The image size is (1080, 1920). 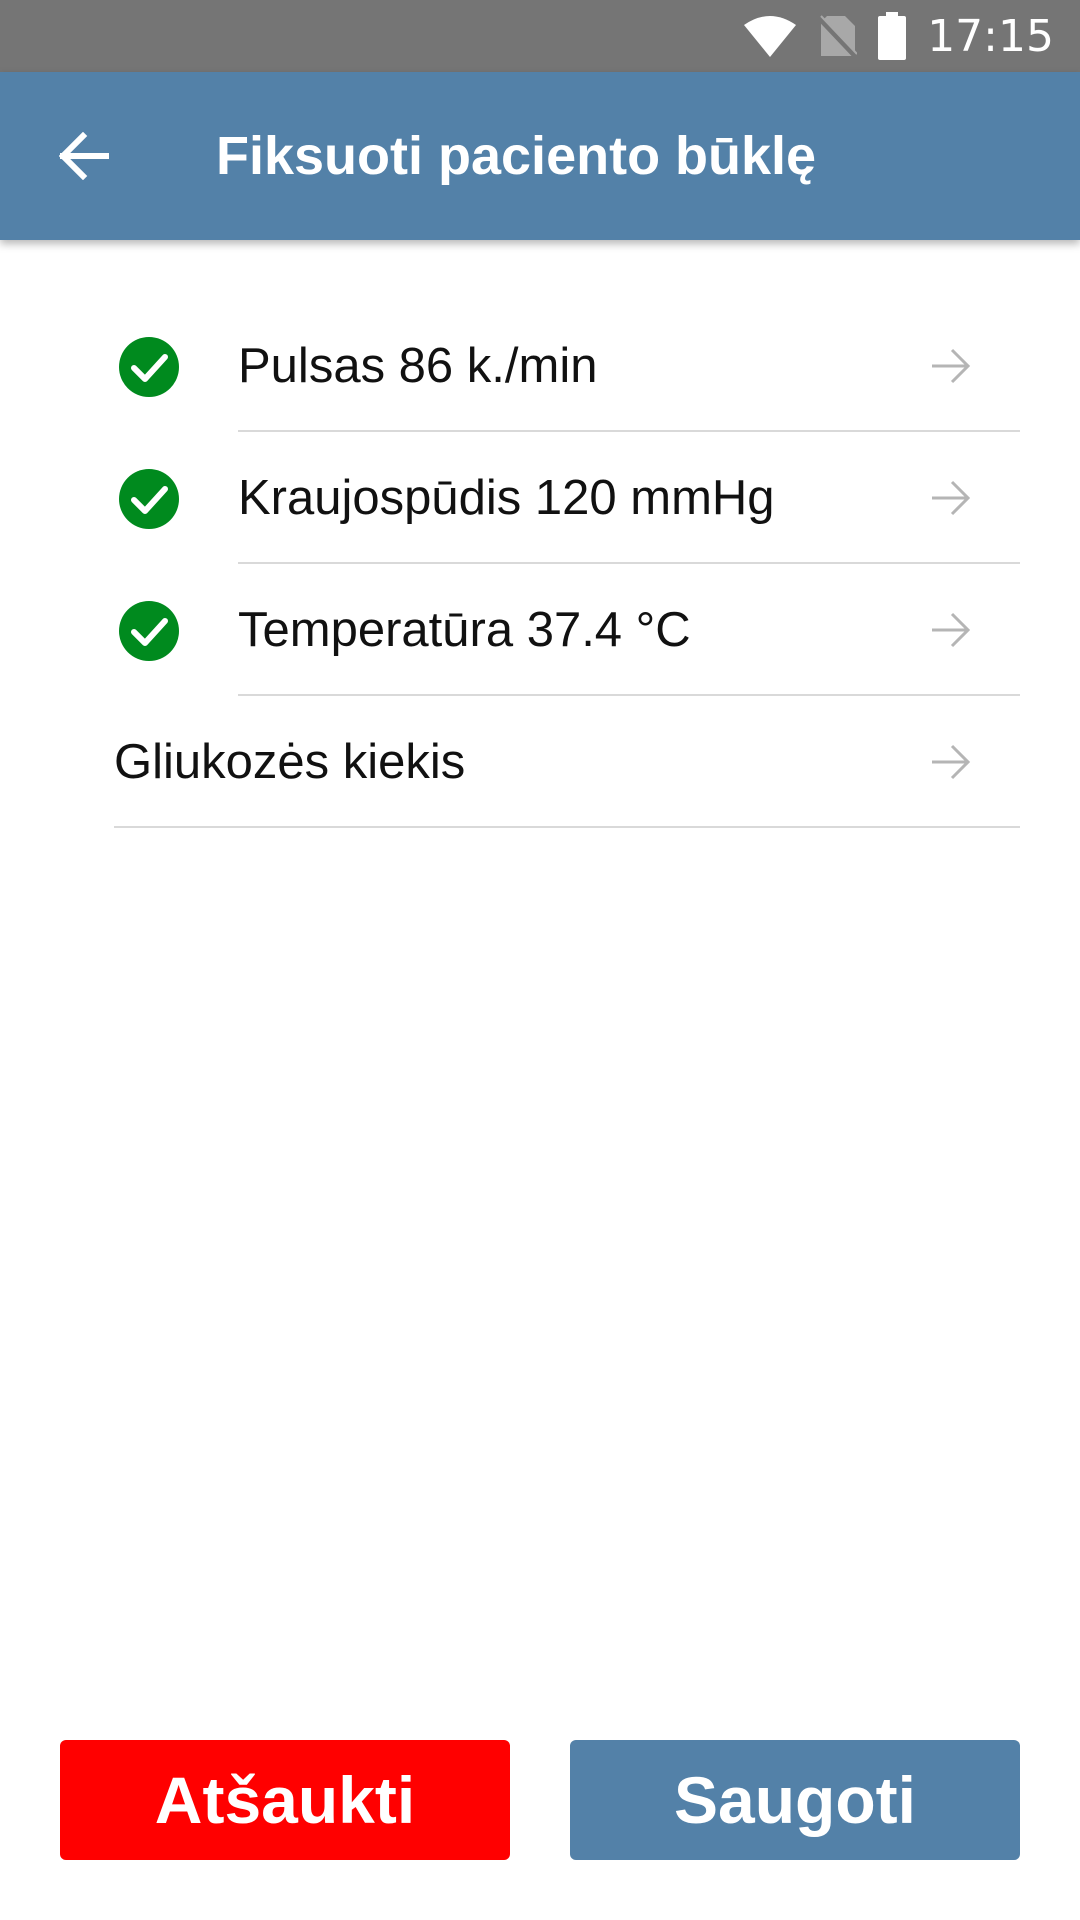 I want to click on status-icons: 17:15, so click(x=911, y=36).